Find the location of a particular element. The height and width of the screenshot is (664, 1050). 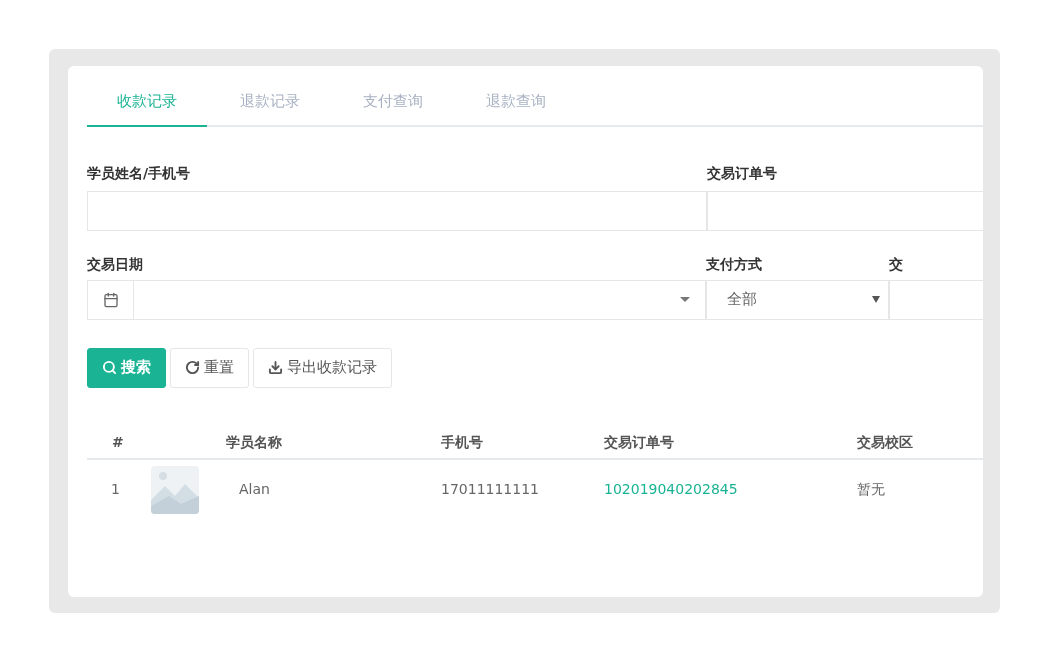

refresh-icon is located at coordinates (192, 367).